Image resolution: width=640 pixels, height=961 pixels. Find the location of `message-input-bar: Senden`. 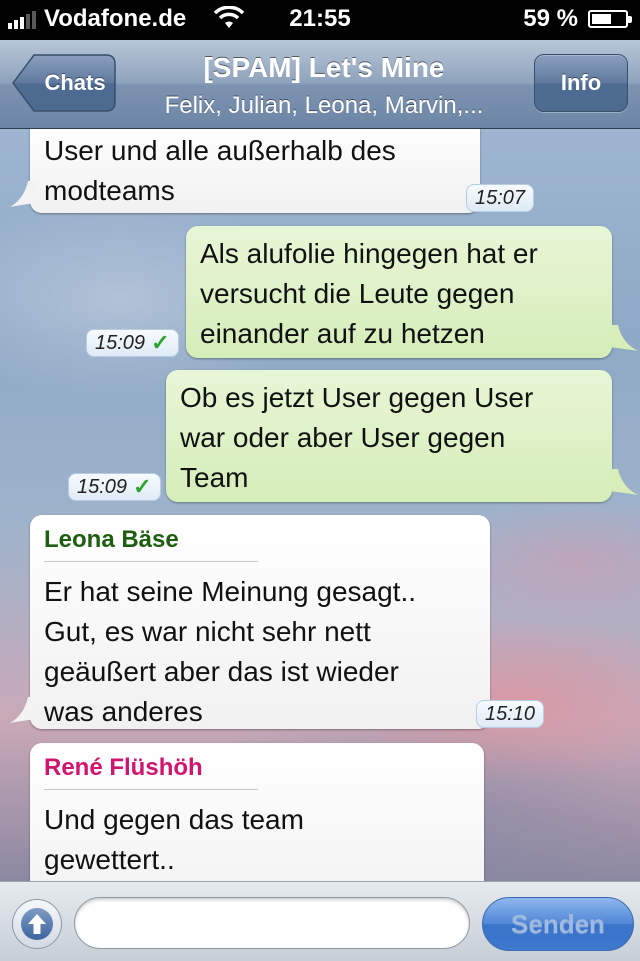

message-input-bar: Senden is located at coordinates (320, 921).